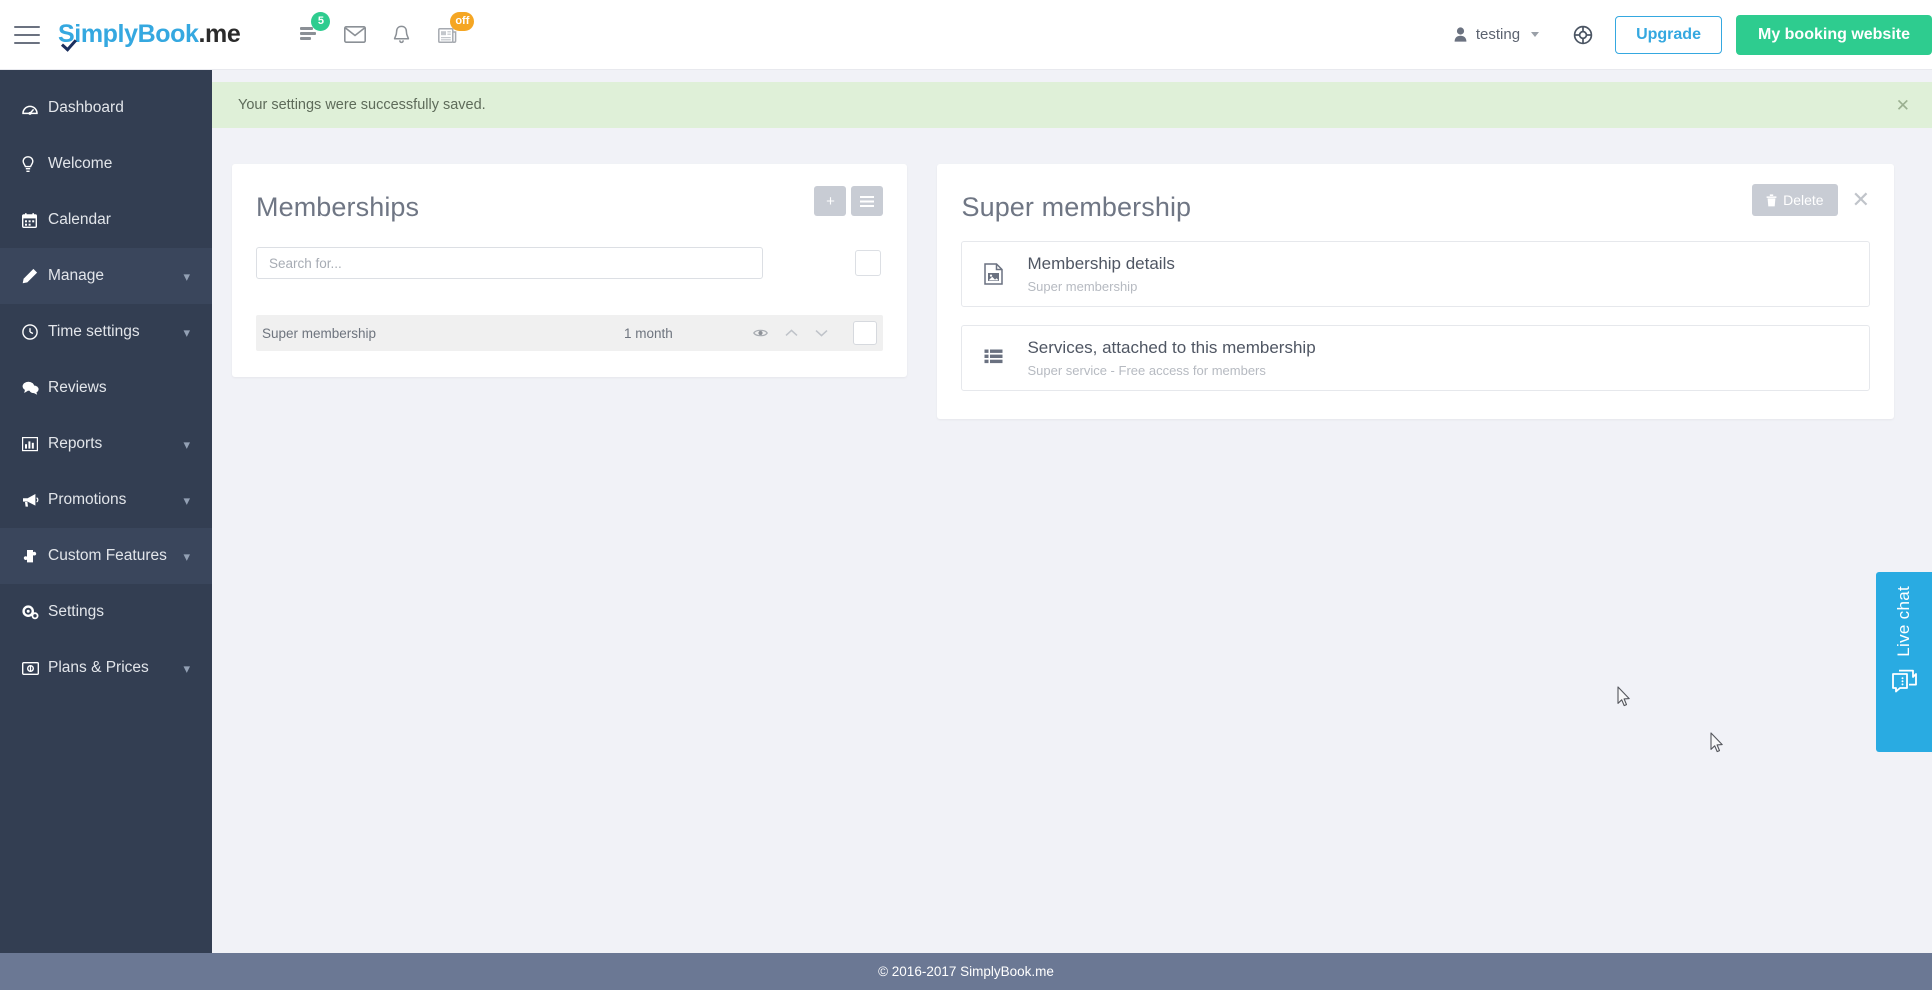  Describe the element at coordinates (509, 263) in the screenshot. I see `search-input` at that location.